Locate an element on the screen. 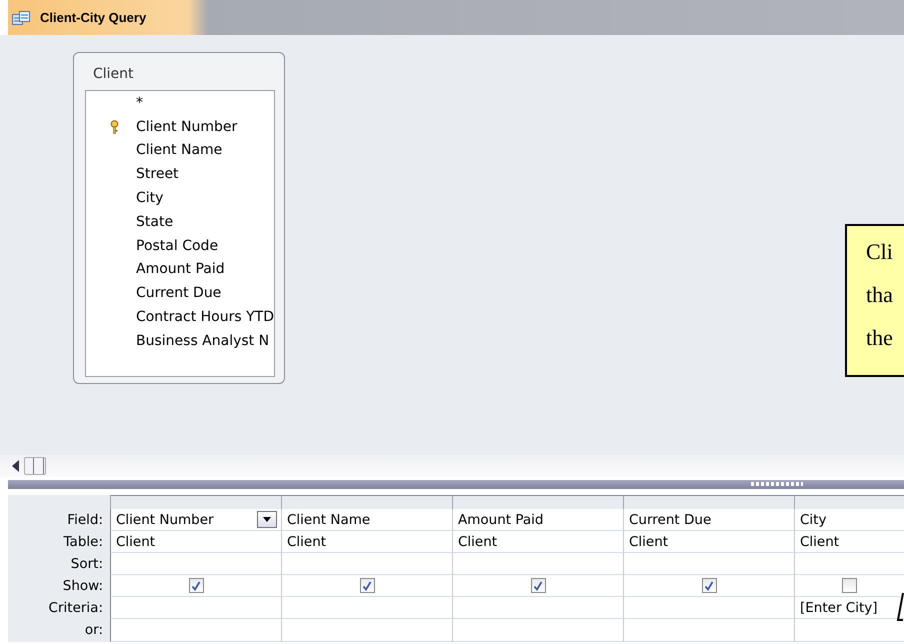  field-list-item: Client Name is located at coordinates (179, 150).